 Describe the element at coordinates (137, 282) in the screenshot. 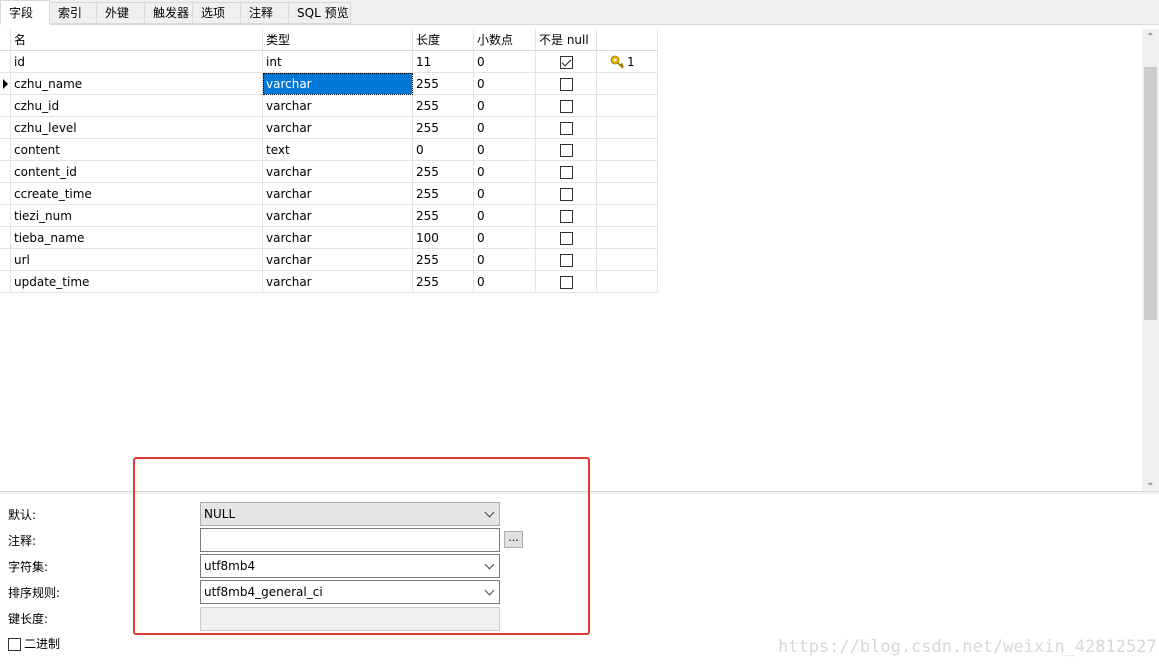

I see `field-name-cell: update_time` at that location.